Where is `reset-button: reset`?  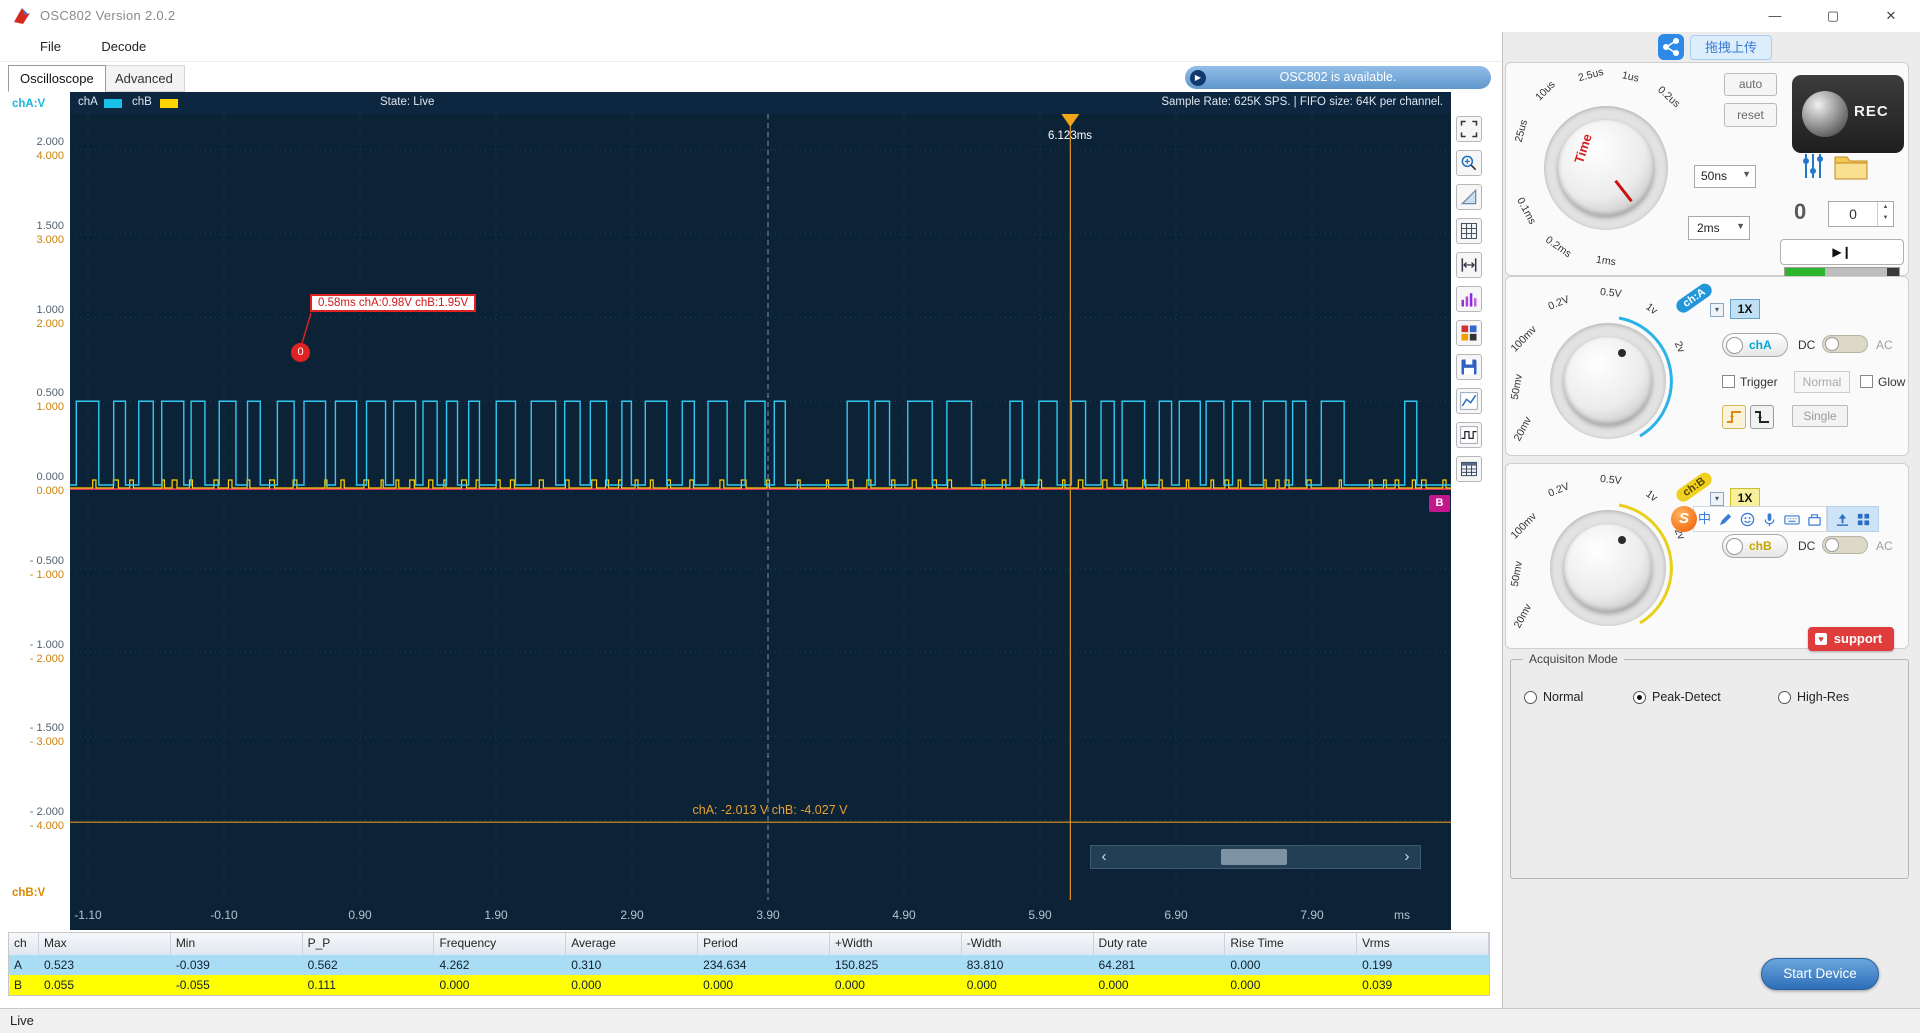
reset-button: reset is located at coordinates (1750, 115).